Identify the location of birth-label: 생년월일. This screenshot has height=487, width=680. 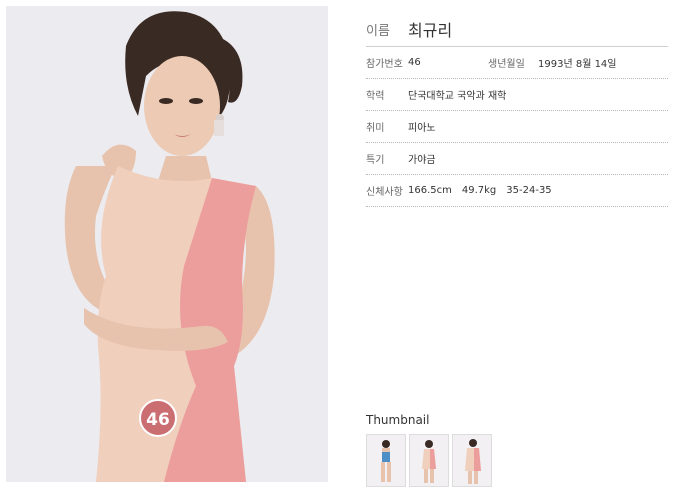
(506, 64).